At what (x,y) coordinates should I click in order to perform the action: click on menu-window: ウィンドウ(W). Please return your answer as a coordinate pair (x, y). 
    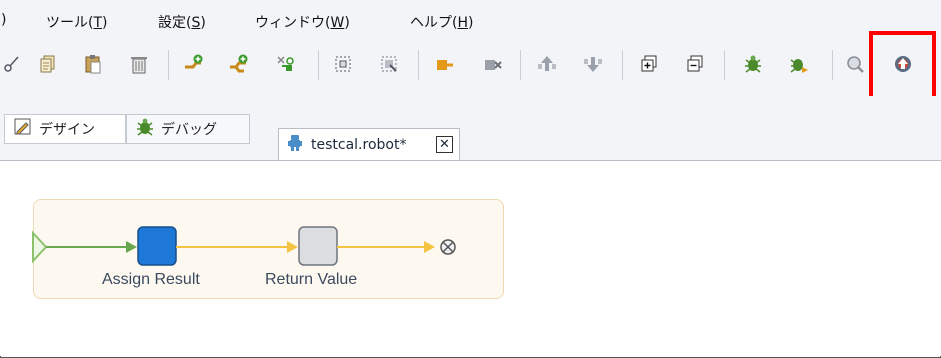
    Looking at the image, I should click on (302, 22).